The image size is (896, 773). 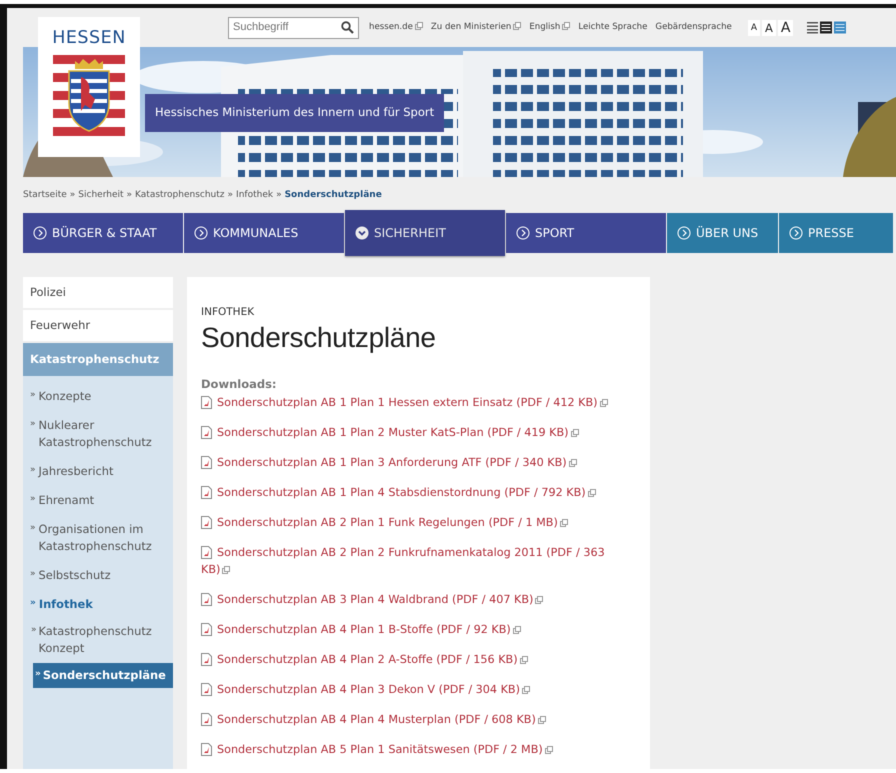 I want to click on download-link: Sonderschutzplan AB 5 Plan 1 Sanitätswesen (PDF / 2 MB), so click(x=405, y=749).